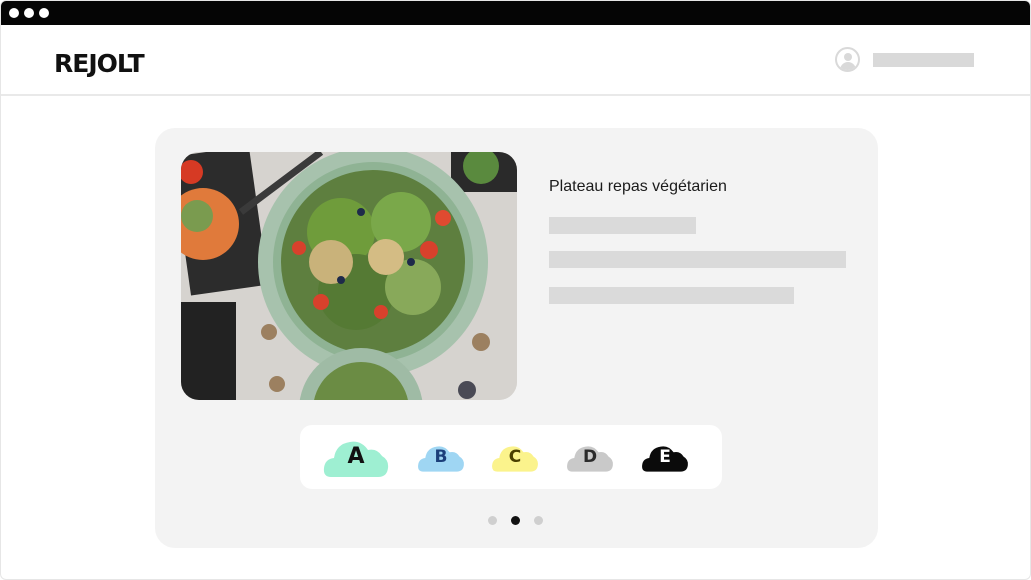  I want to click on grade-a-cloud-icon: A, so click(356, 458).